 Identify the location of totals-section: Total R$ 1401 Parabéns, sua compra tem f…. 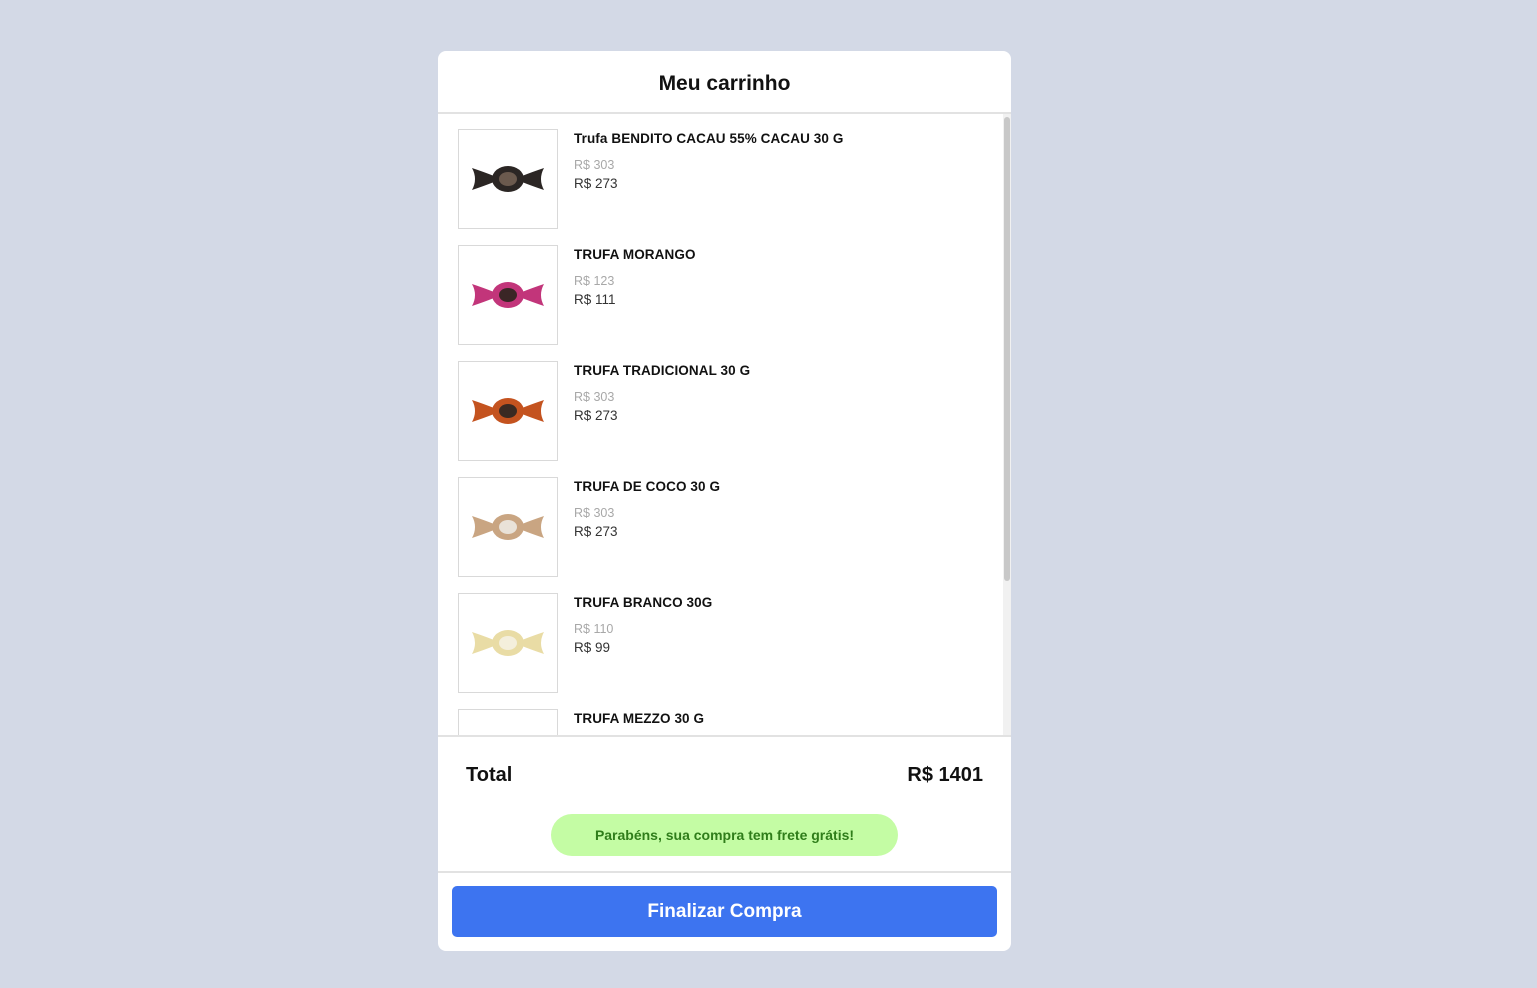
(724, 805).